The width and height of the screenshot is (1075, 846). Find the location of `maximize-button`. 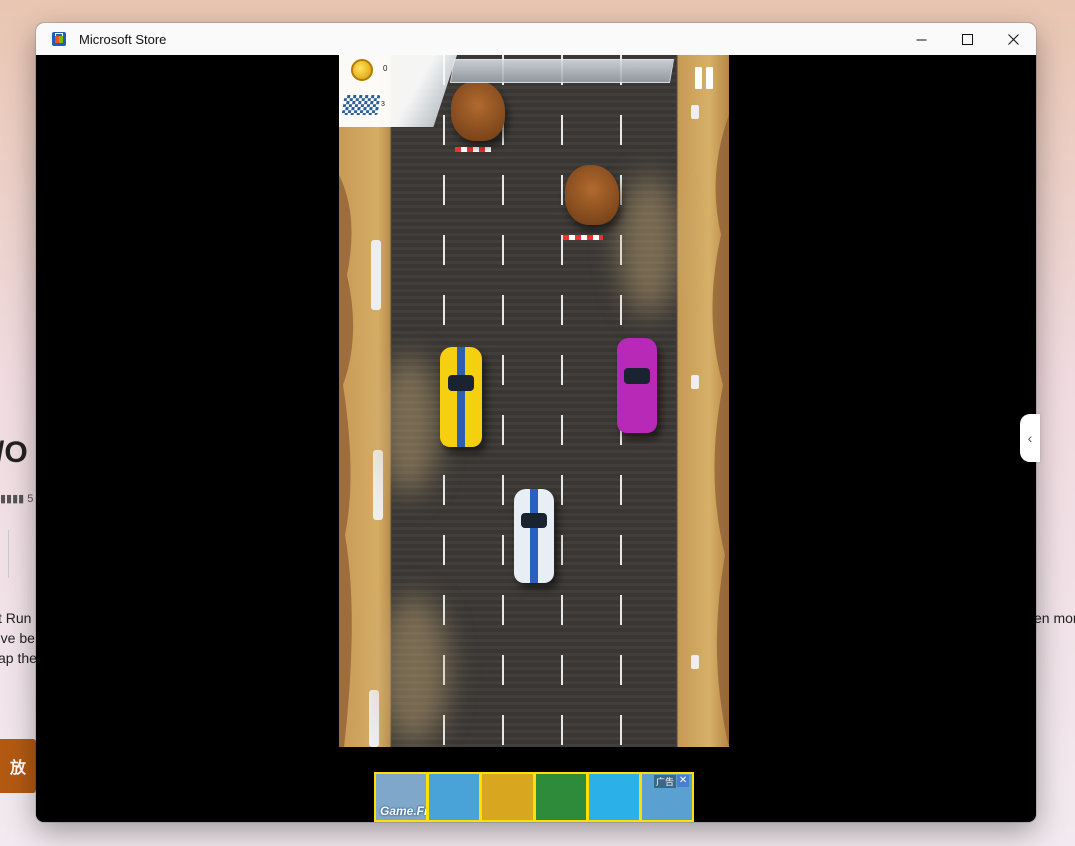

maximize-button is located at coordinates (967, 39).